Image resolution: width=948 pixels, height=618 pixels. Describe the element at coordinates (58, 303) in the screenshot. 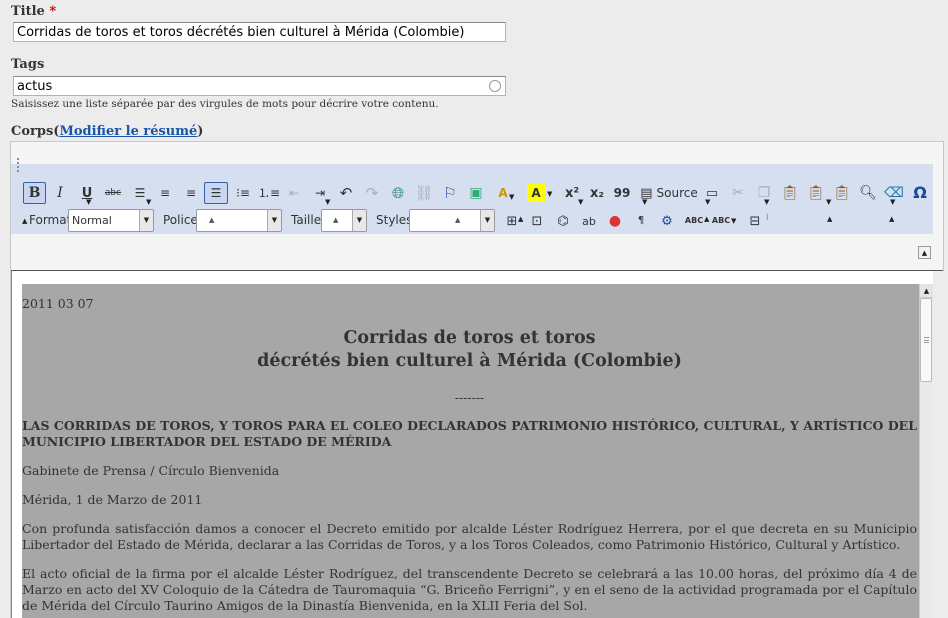

I see `doc-date: 2011 03 07` at that location.